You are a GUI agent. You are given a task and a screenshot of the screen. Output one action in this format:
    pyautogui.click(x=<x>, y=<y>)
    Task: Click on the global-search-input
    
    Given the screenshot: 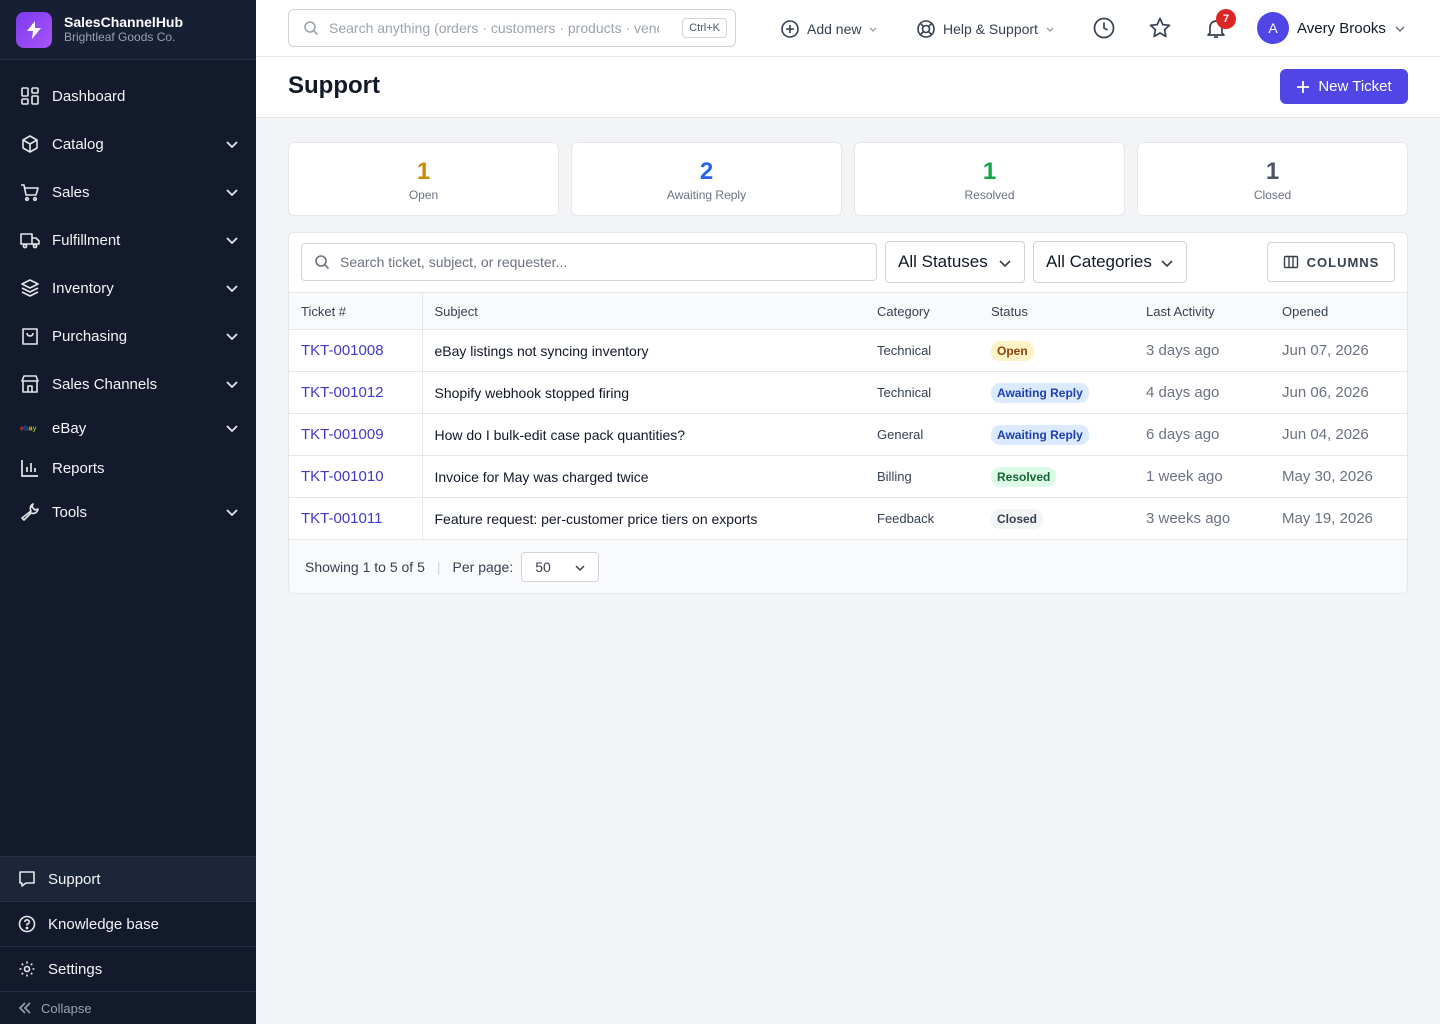 What is the action you would take?
    pyautogui.click(x=494, y=28)
    